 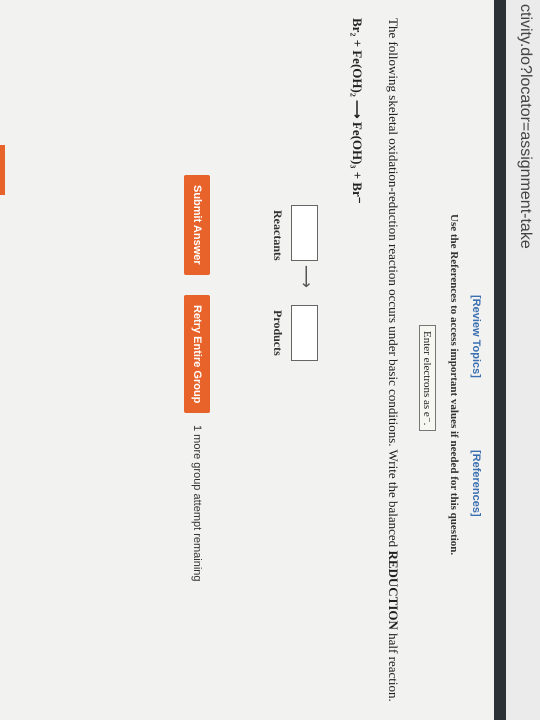 I want to click on products-input, so click(x=304, y=333).